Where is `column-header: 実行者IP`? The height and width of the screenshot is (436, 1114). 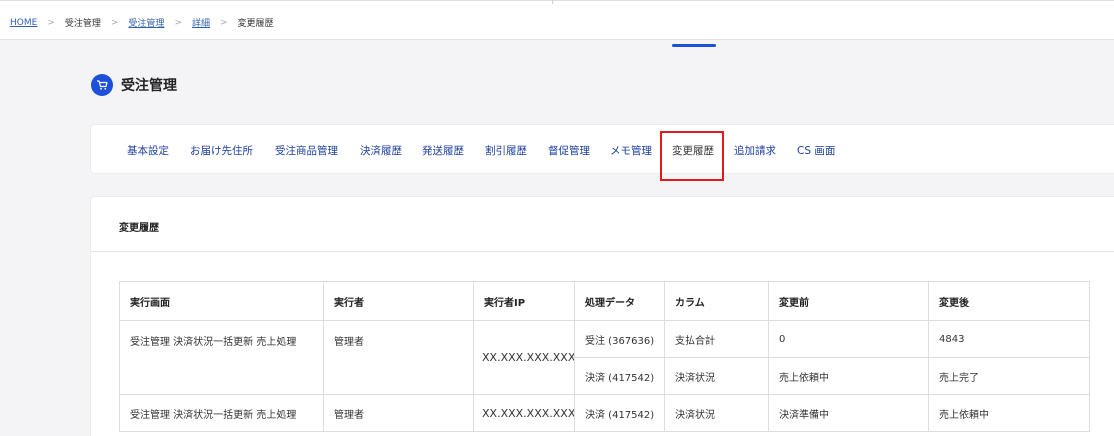
column-header: 実行者IP is located at coordinates (524, 301).